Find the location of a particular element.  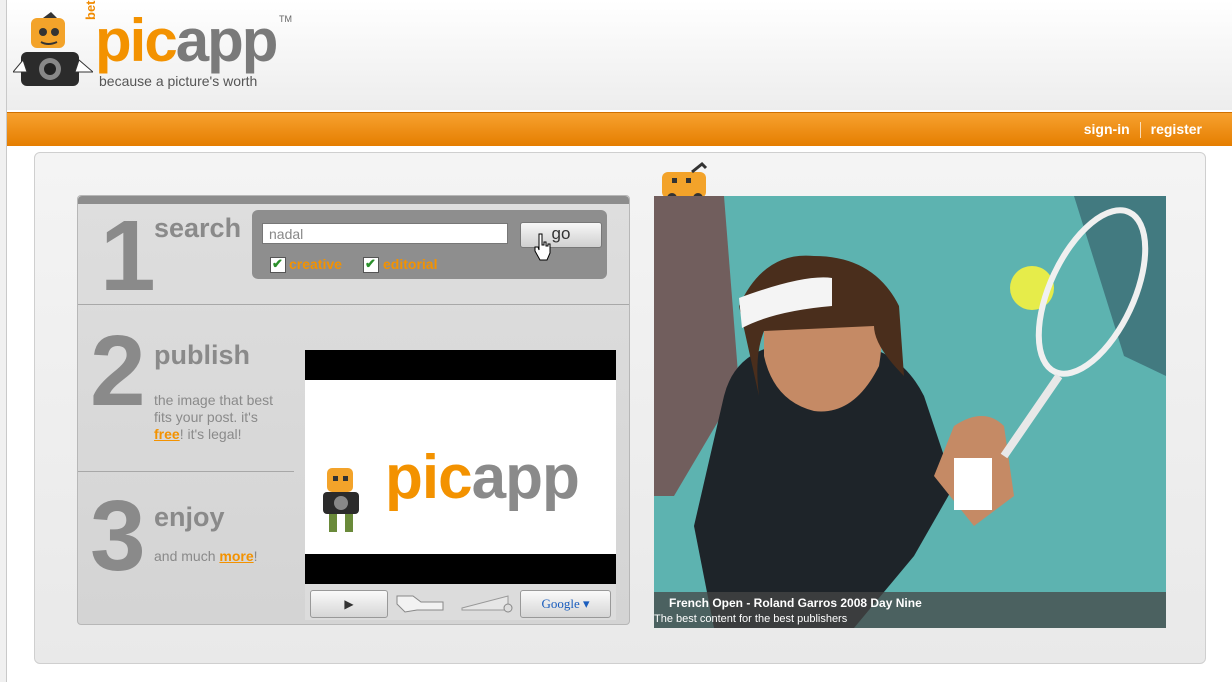

signin-link: sign-in is located at coordinates (1107, 129).